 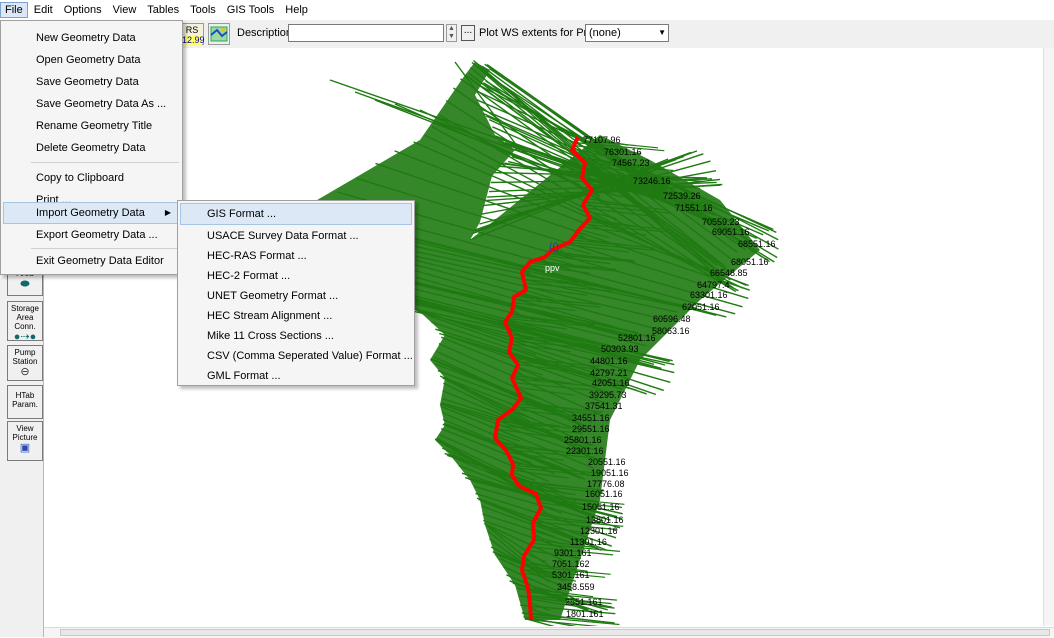 What do you see at coordinates (192, 30) in the screenshot?
I see `rs-label: RS` at bounding box center [192, 30].